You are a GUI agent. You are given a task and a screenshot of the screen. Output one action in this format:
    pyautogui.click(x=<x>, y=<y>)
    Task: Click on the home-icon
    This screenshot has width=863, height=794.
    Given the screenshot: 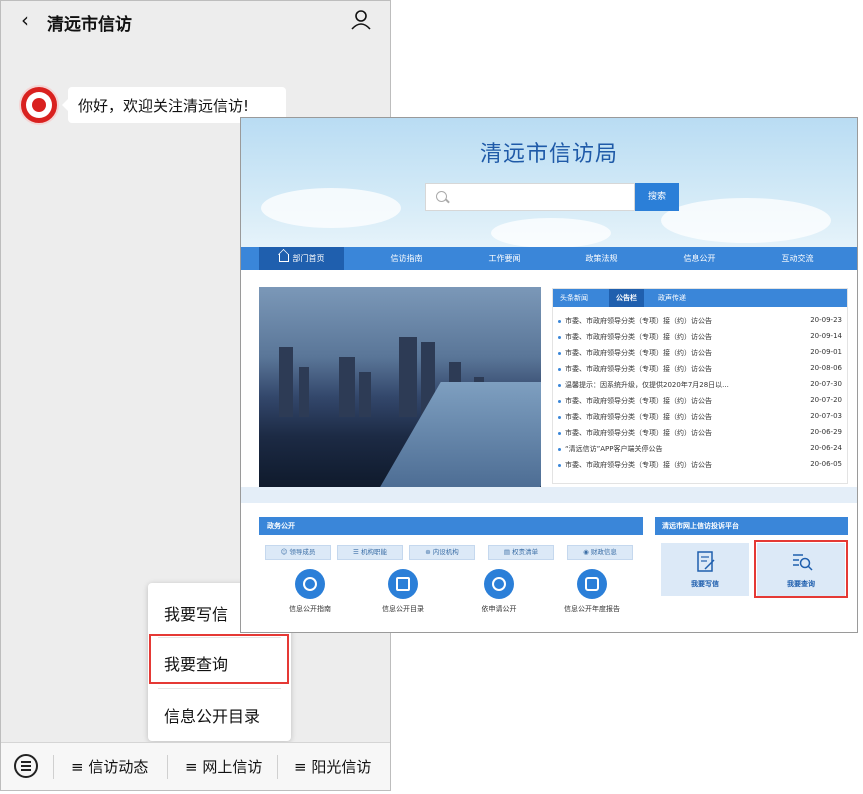 What is the action you would take?
    pyautogui.click(x=283, y=258)
    